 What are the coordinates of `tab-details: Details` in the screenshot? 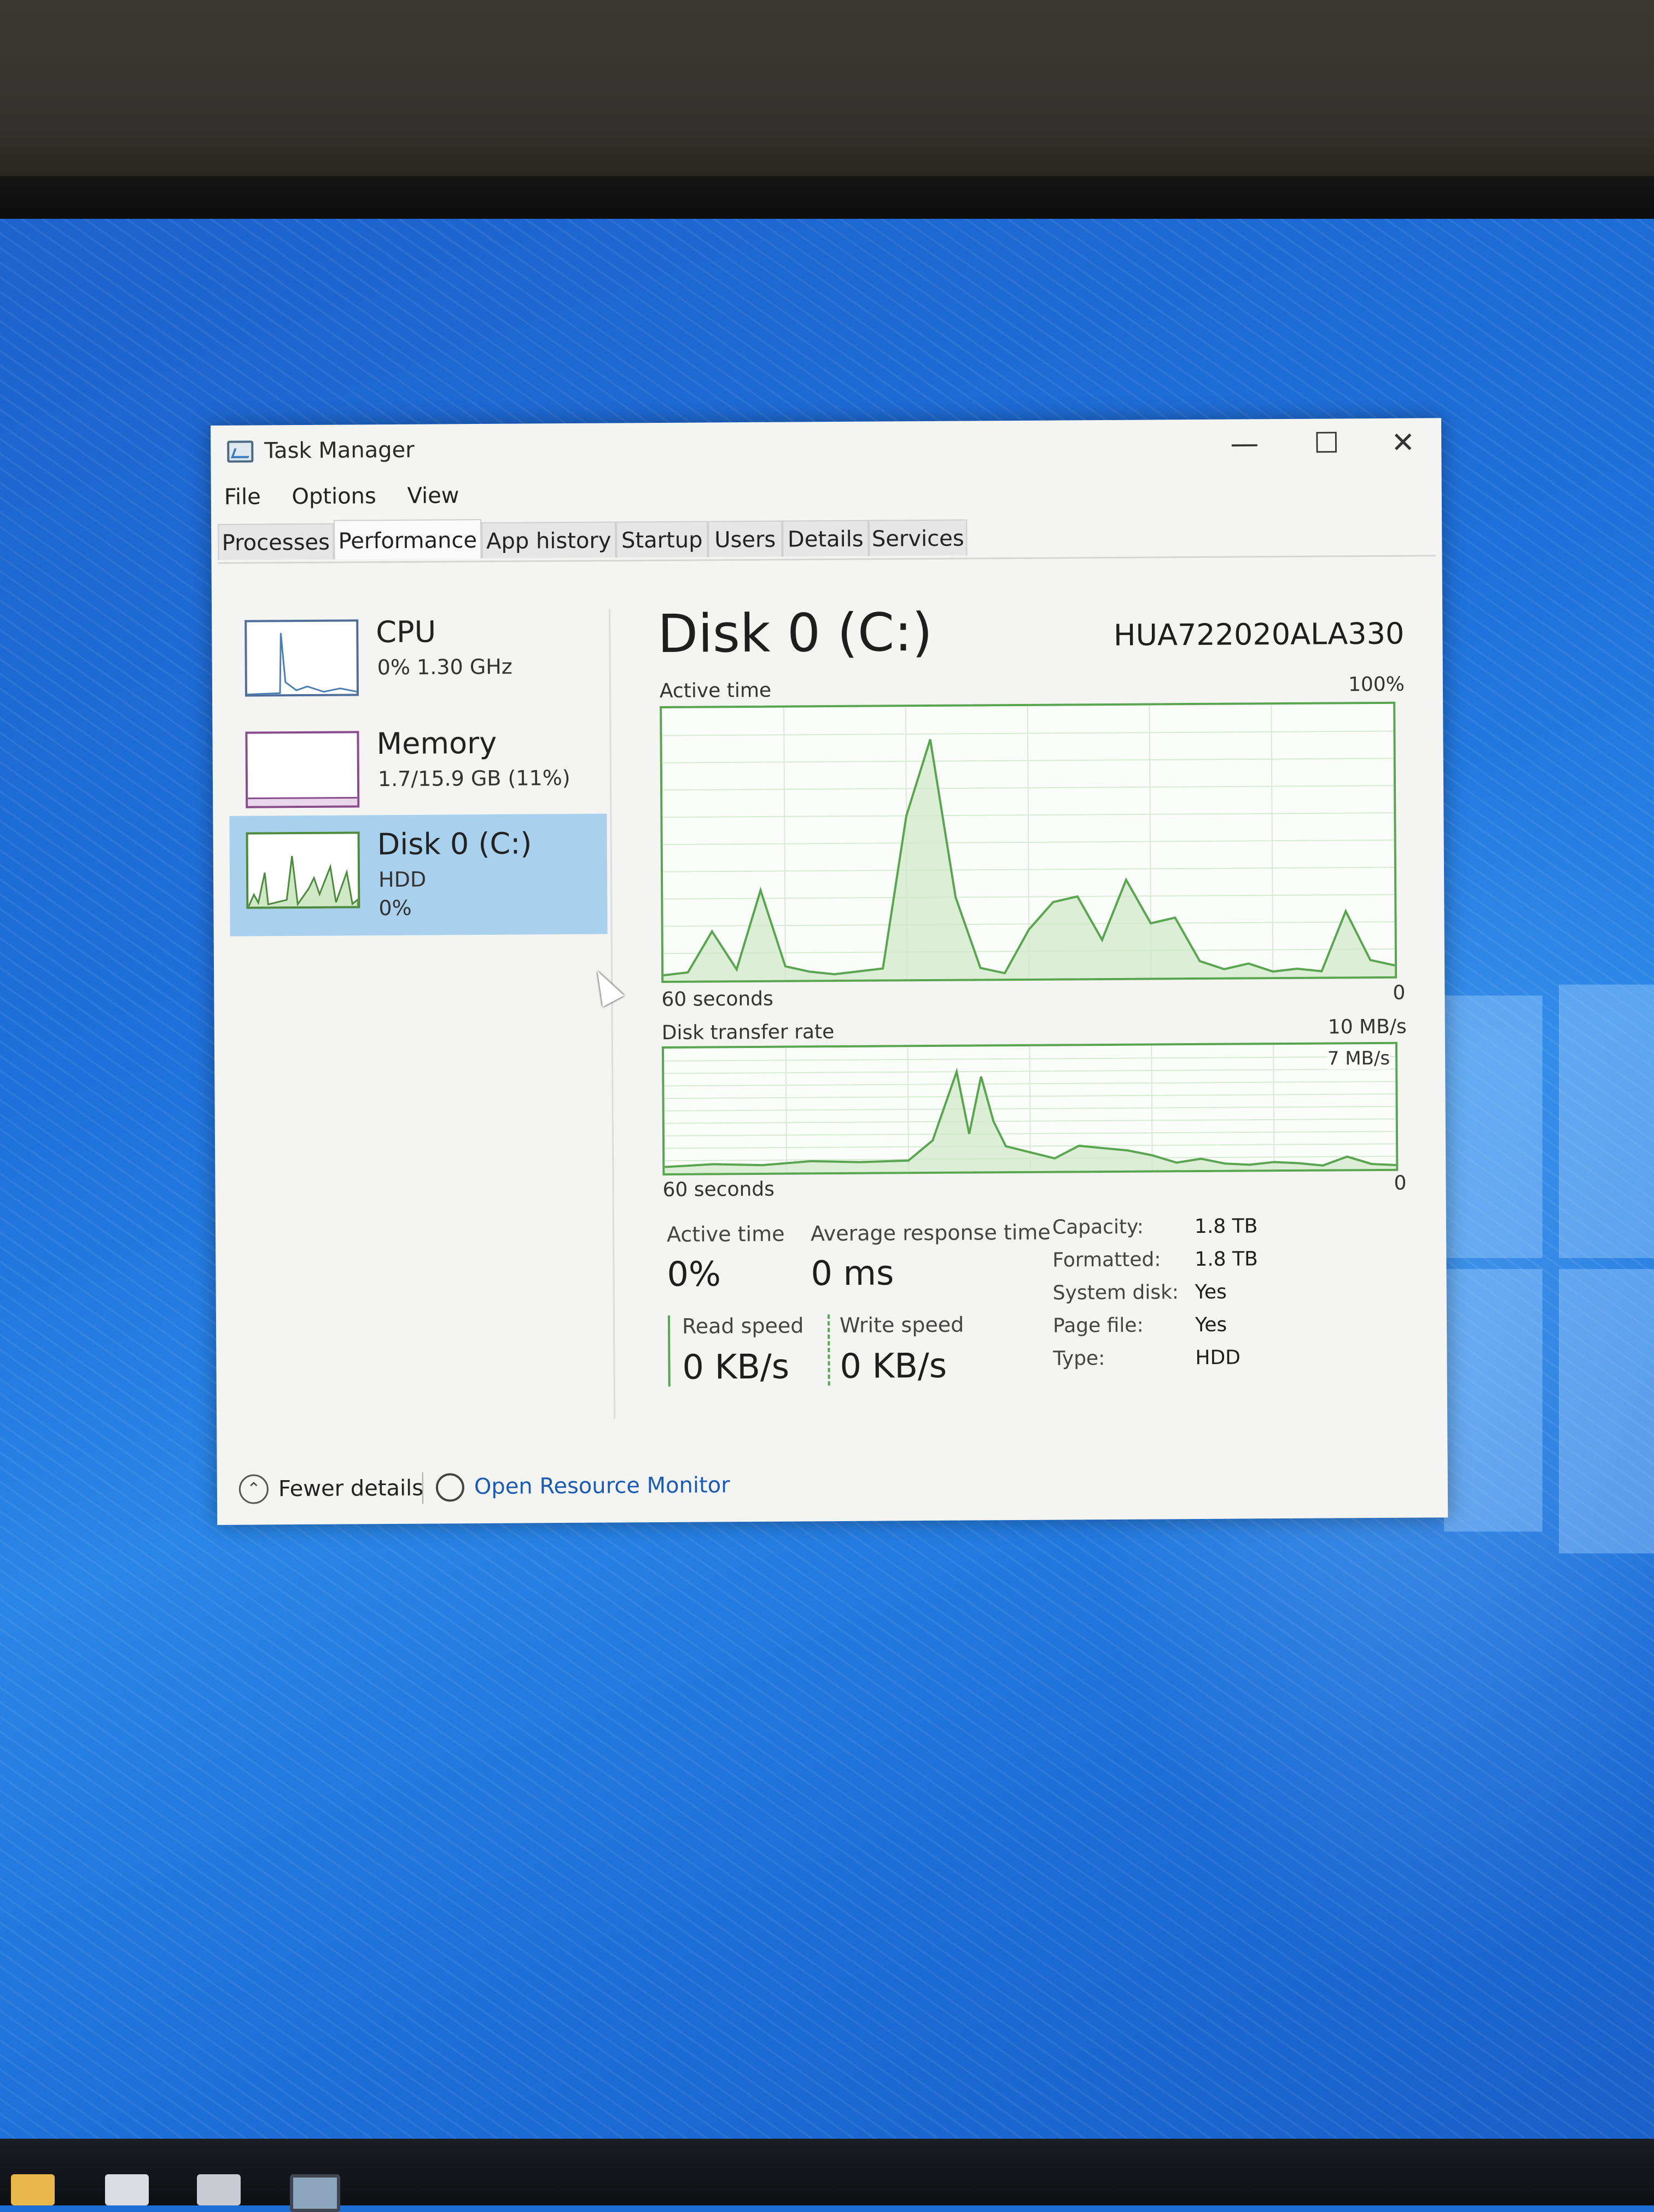 It's located at (825, 538).